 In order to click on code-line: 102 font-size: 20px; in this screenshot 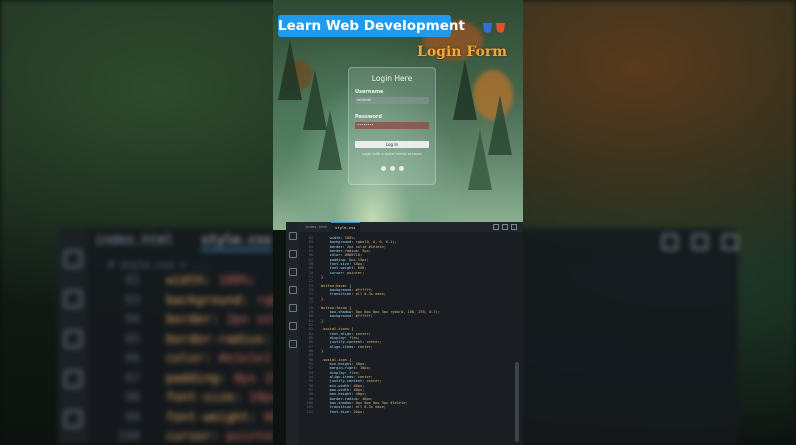, I will do `click(370, 412)`.